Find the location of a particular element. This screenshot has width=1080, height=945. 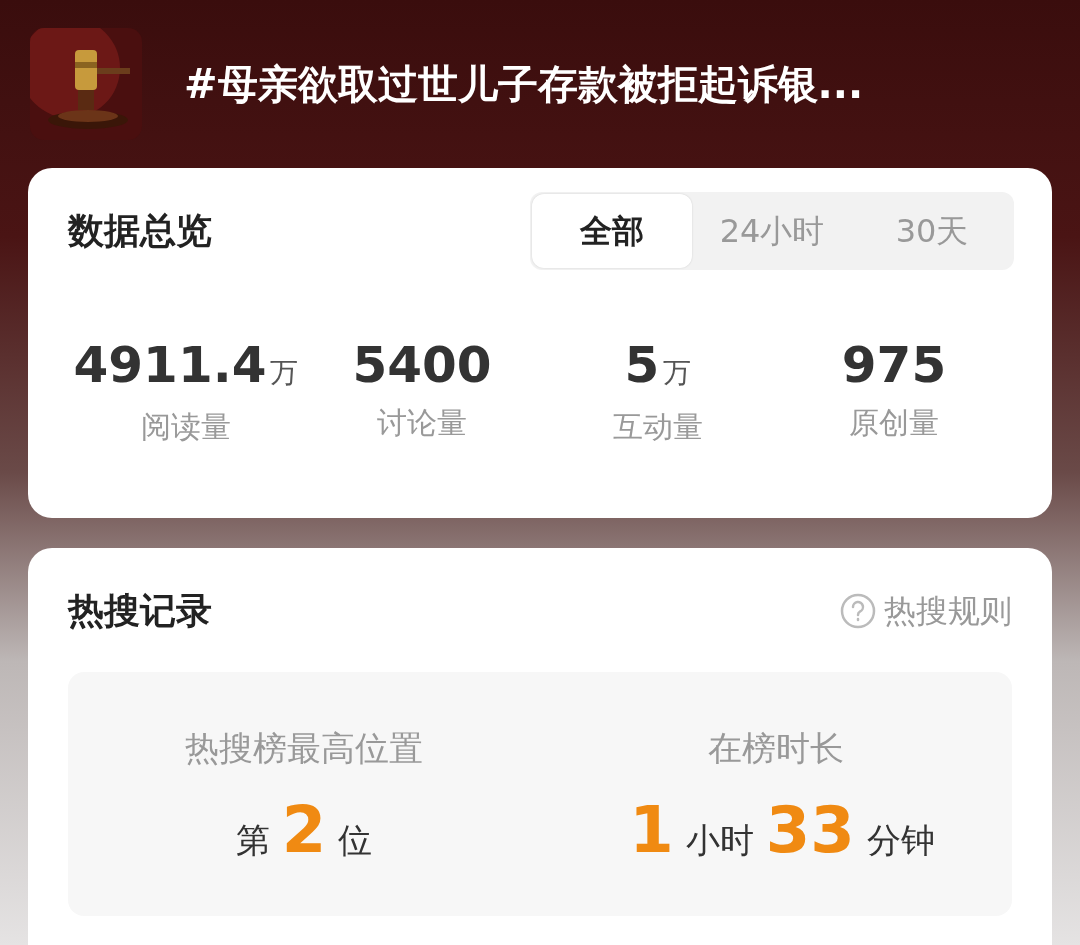

record-number: 33 is located at coordinates (810, 829).